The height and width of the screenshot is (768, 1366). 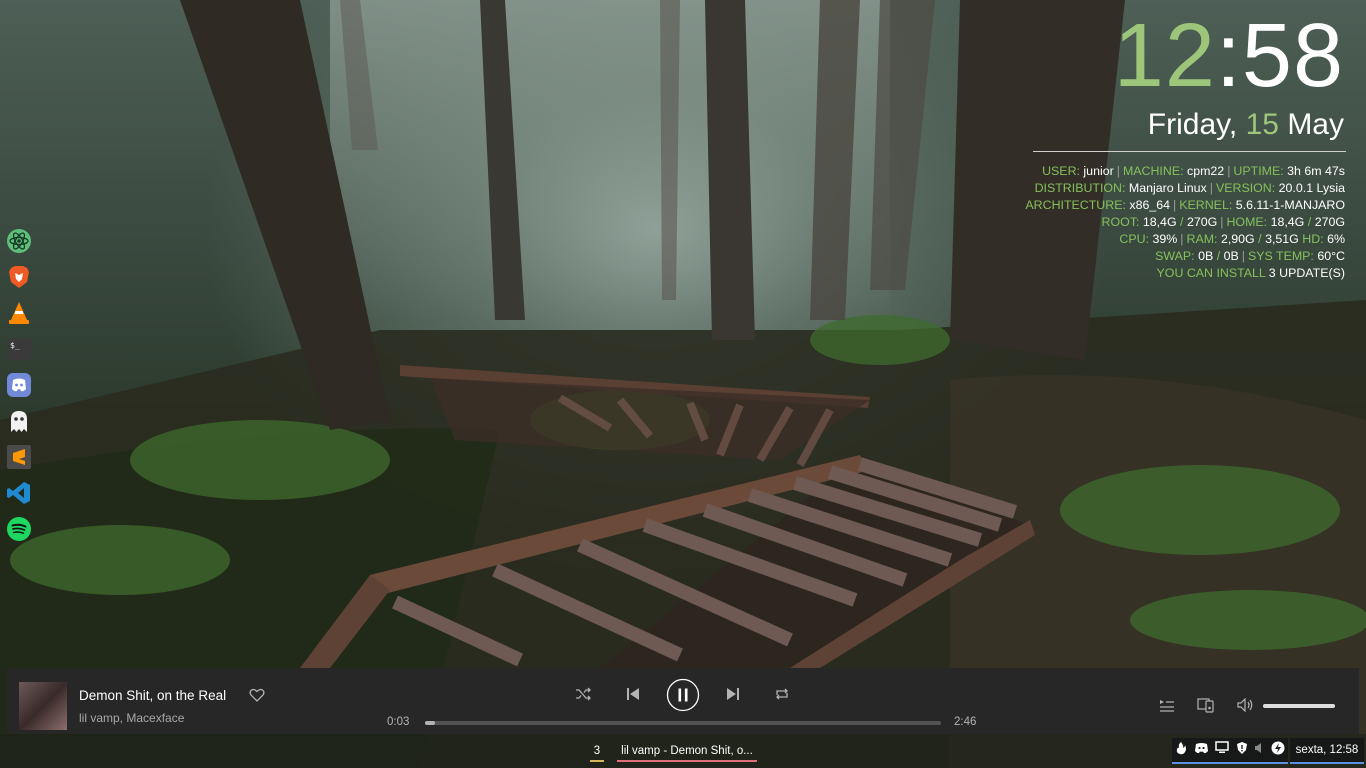 What do you see at coordinates (19, 313) in the screenshot?
I see `vlc-icon` at bounding box center [19, 313].